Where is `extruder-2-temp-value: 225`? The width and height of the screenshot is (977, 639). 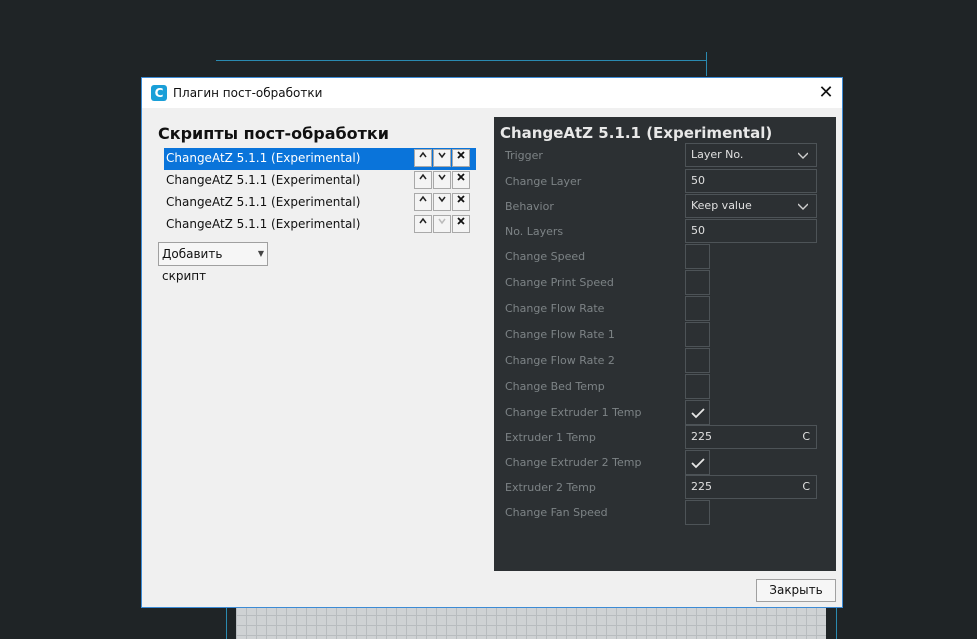 extruder-2-temp-value: 225 is located at coordinates (701, 486).